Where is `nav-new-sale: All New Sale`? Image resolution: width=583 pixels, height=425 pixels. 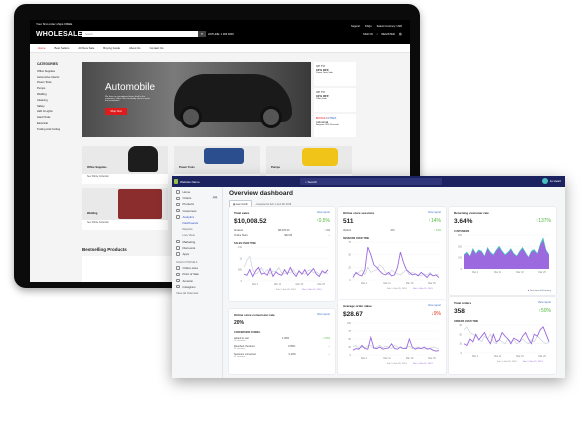
nav-new-sale: All New Sale is located at coordinates (86, 48).